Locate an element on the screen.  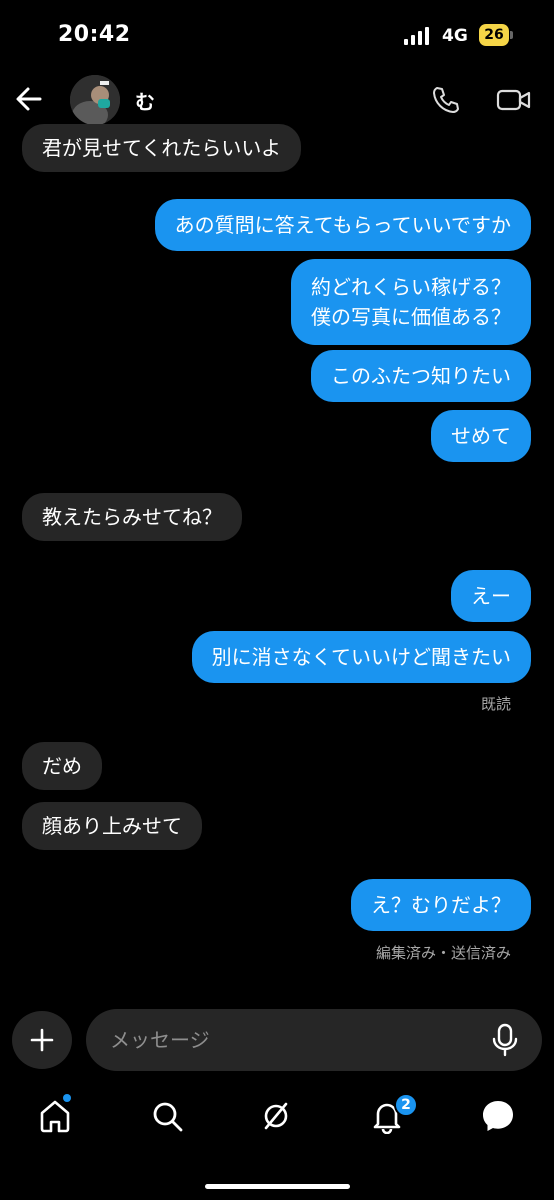
home-indicator is located at coordinates (277, 1186).